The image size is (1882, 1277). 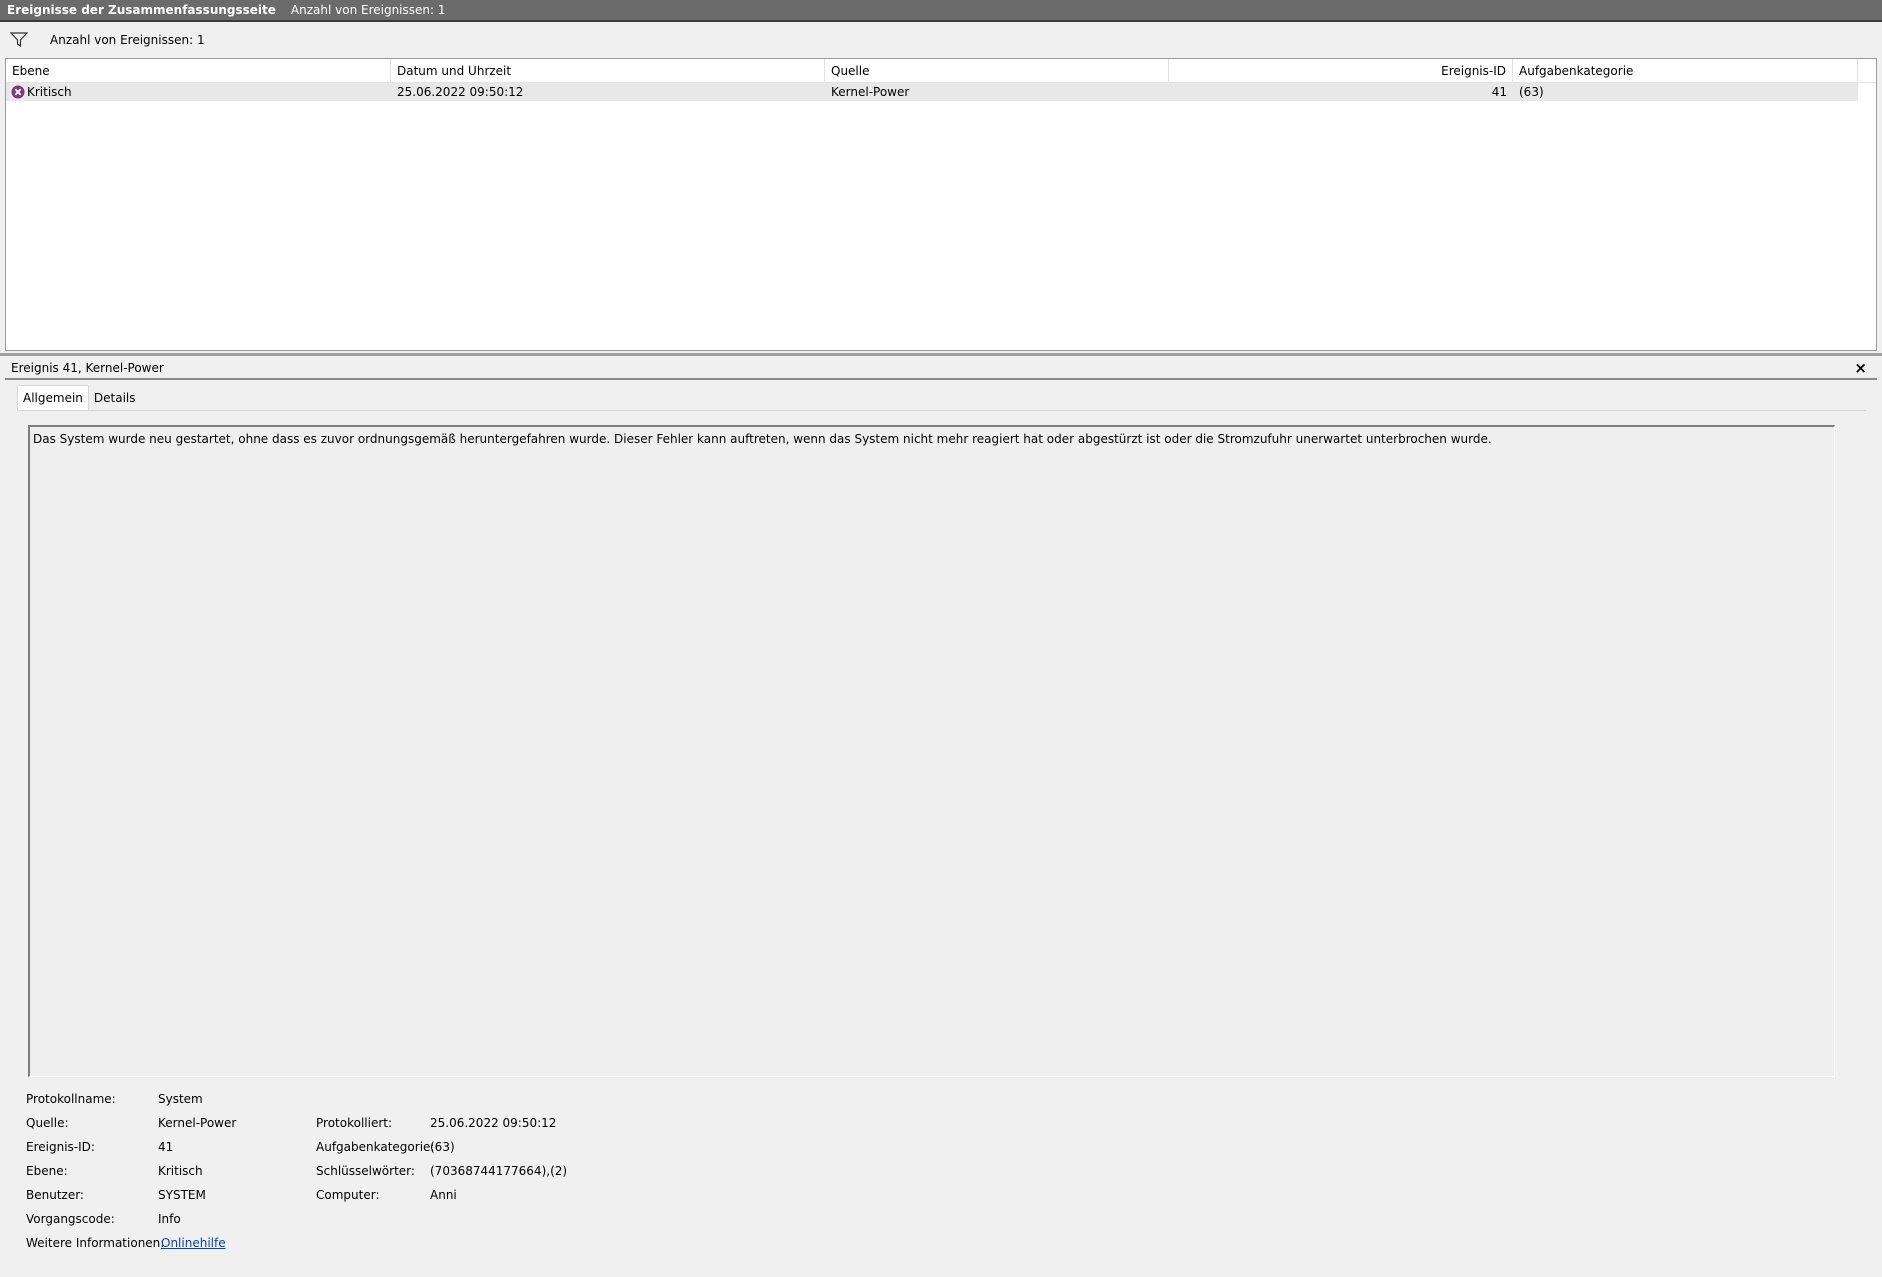 What do you see at coordinates (460, 92) in the screenshot?
I see `cell-datetime: 25.06.2022 09:50:12` at bounding box center [460, 92].